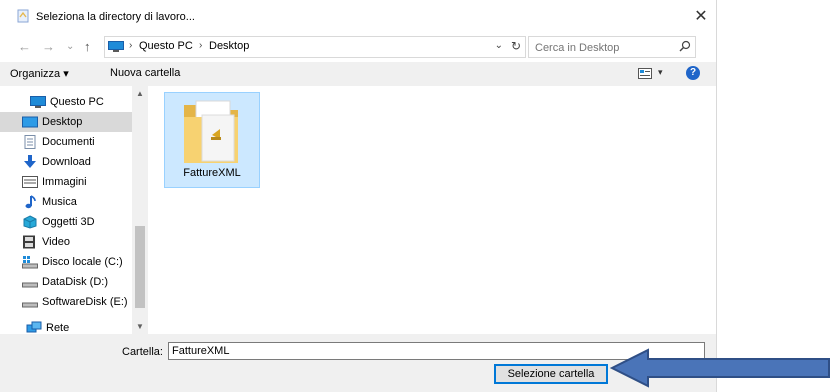 The width and height of the screenshot is (831, 392). I want to click on sidebar-item-documenti: Documenti, so click(66, 142).